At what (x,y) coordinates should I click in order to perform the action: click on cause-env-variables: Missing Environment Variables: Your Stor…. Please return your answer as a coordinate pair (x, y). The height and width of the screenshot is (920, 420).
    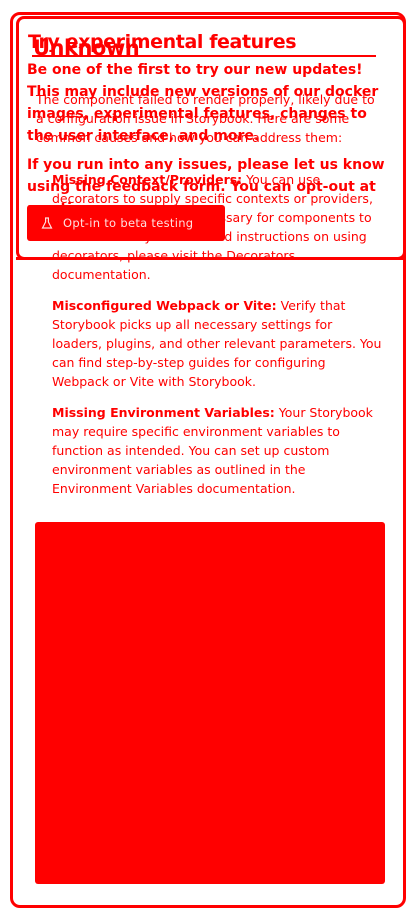
    Looking at the image, I should click on (217, 450).